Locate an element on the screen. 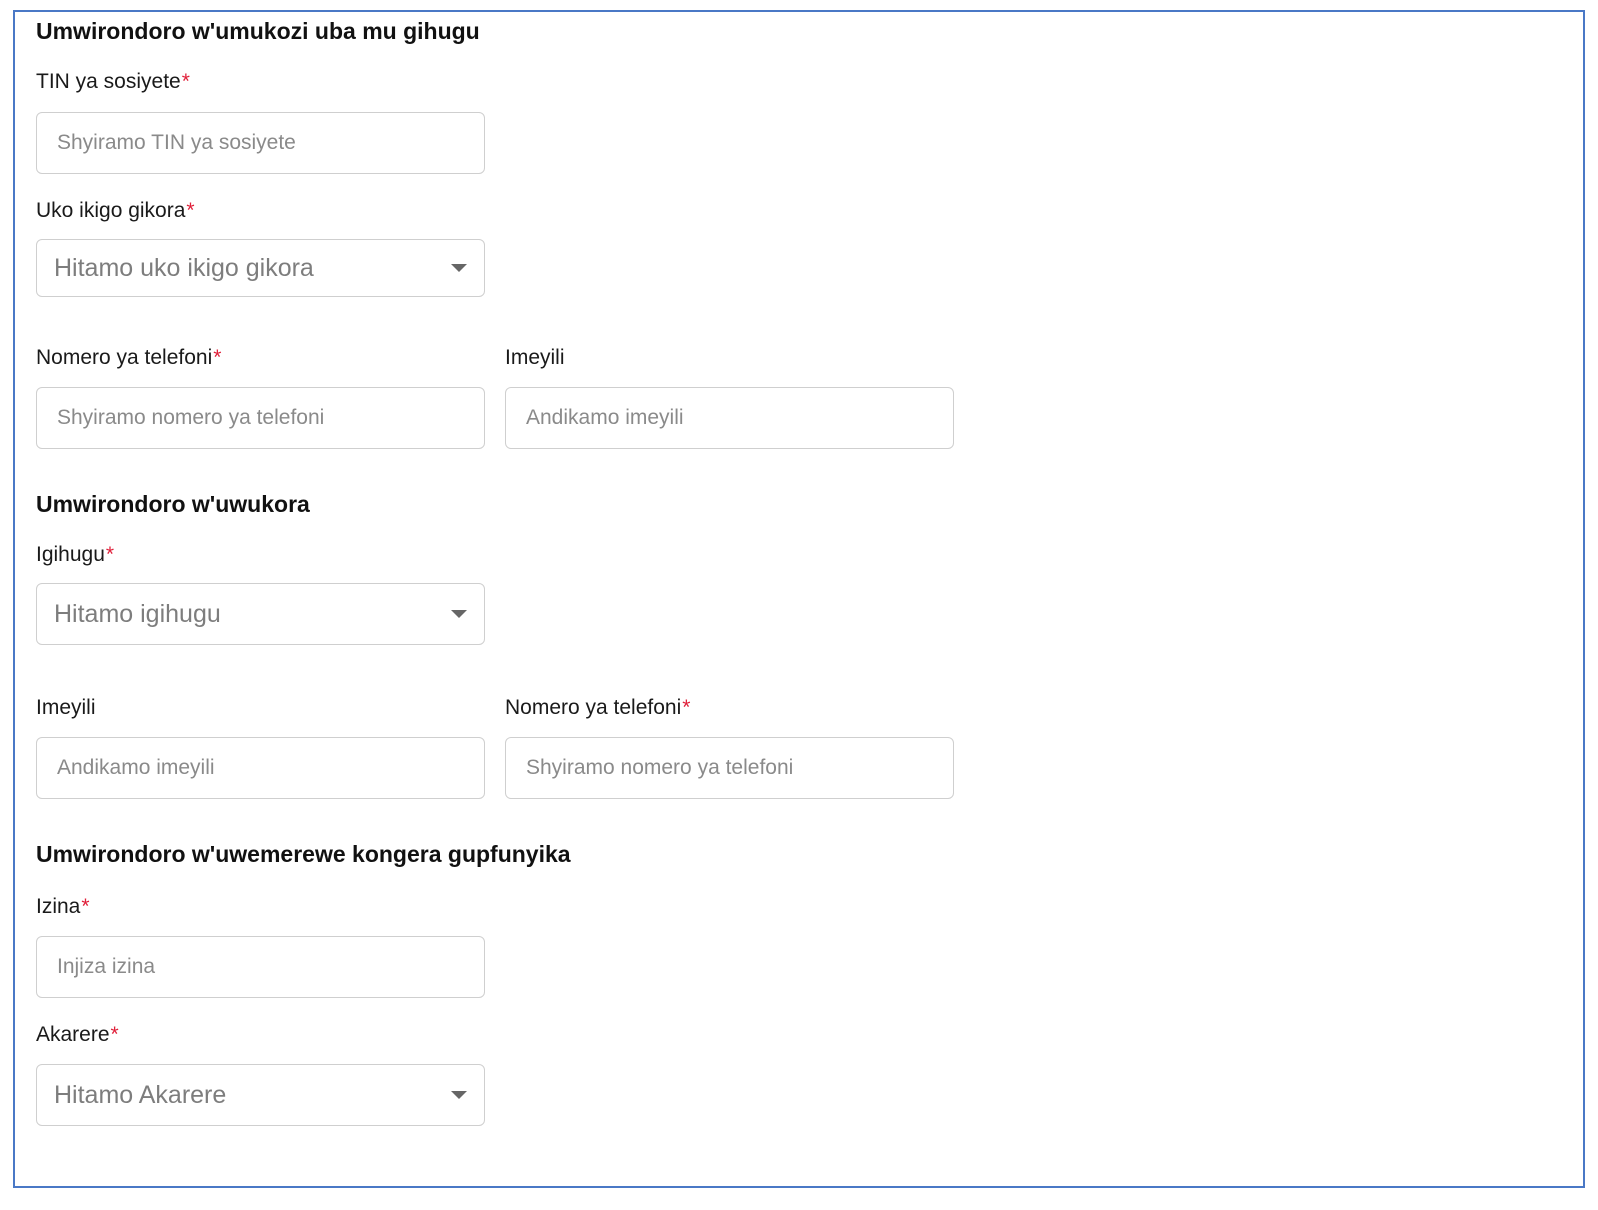 The image size is (1598, 1210). tin-label: TIN ya sosiyete* is located at coordinates (113, 82).